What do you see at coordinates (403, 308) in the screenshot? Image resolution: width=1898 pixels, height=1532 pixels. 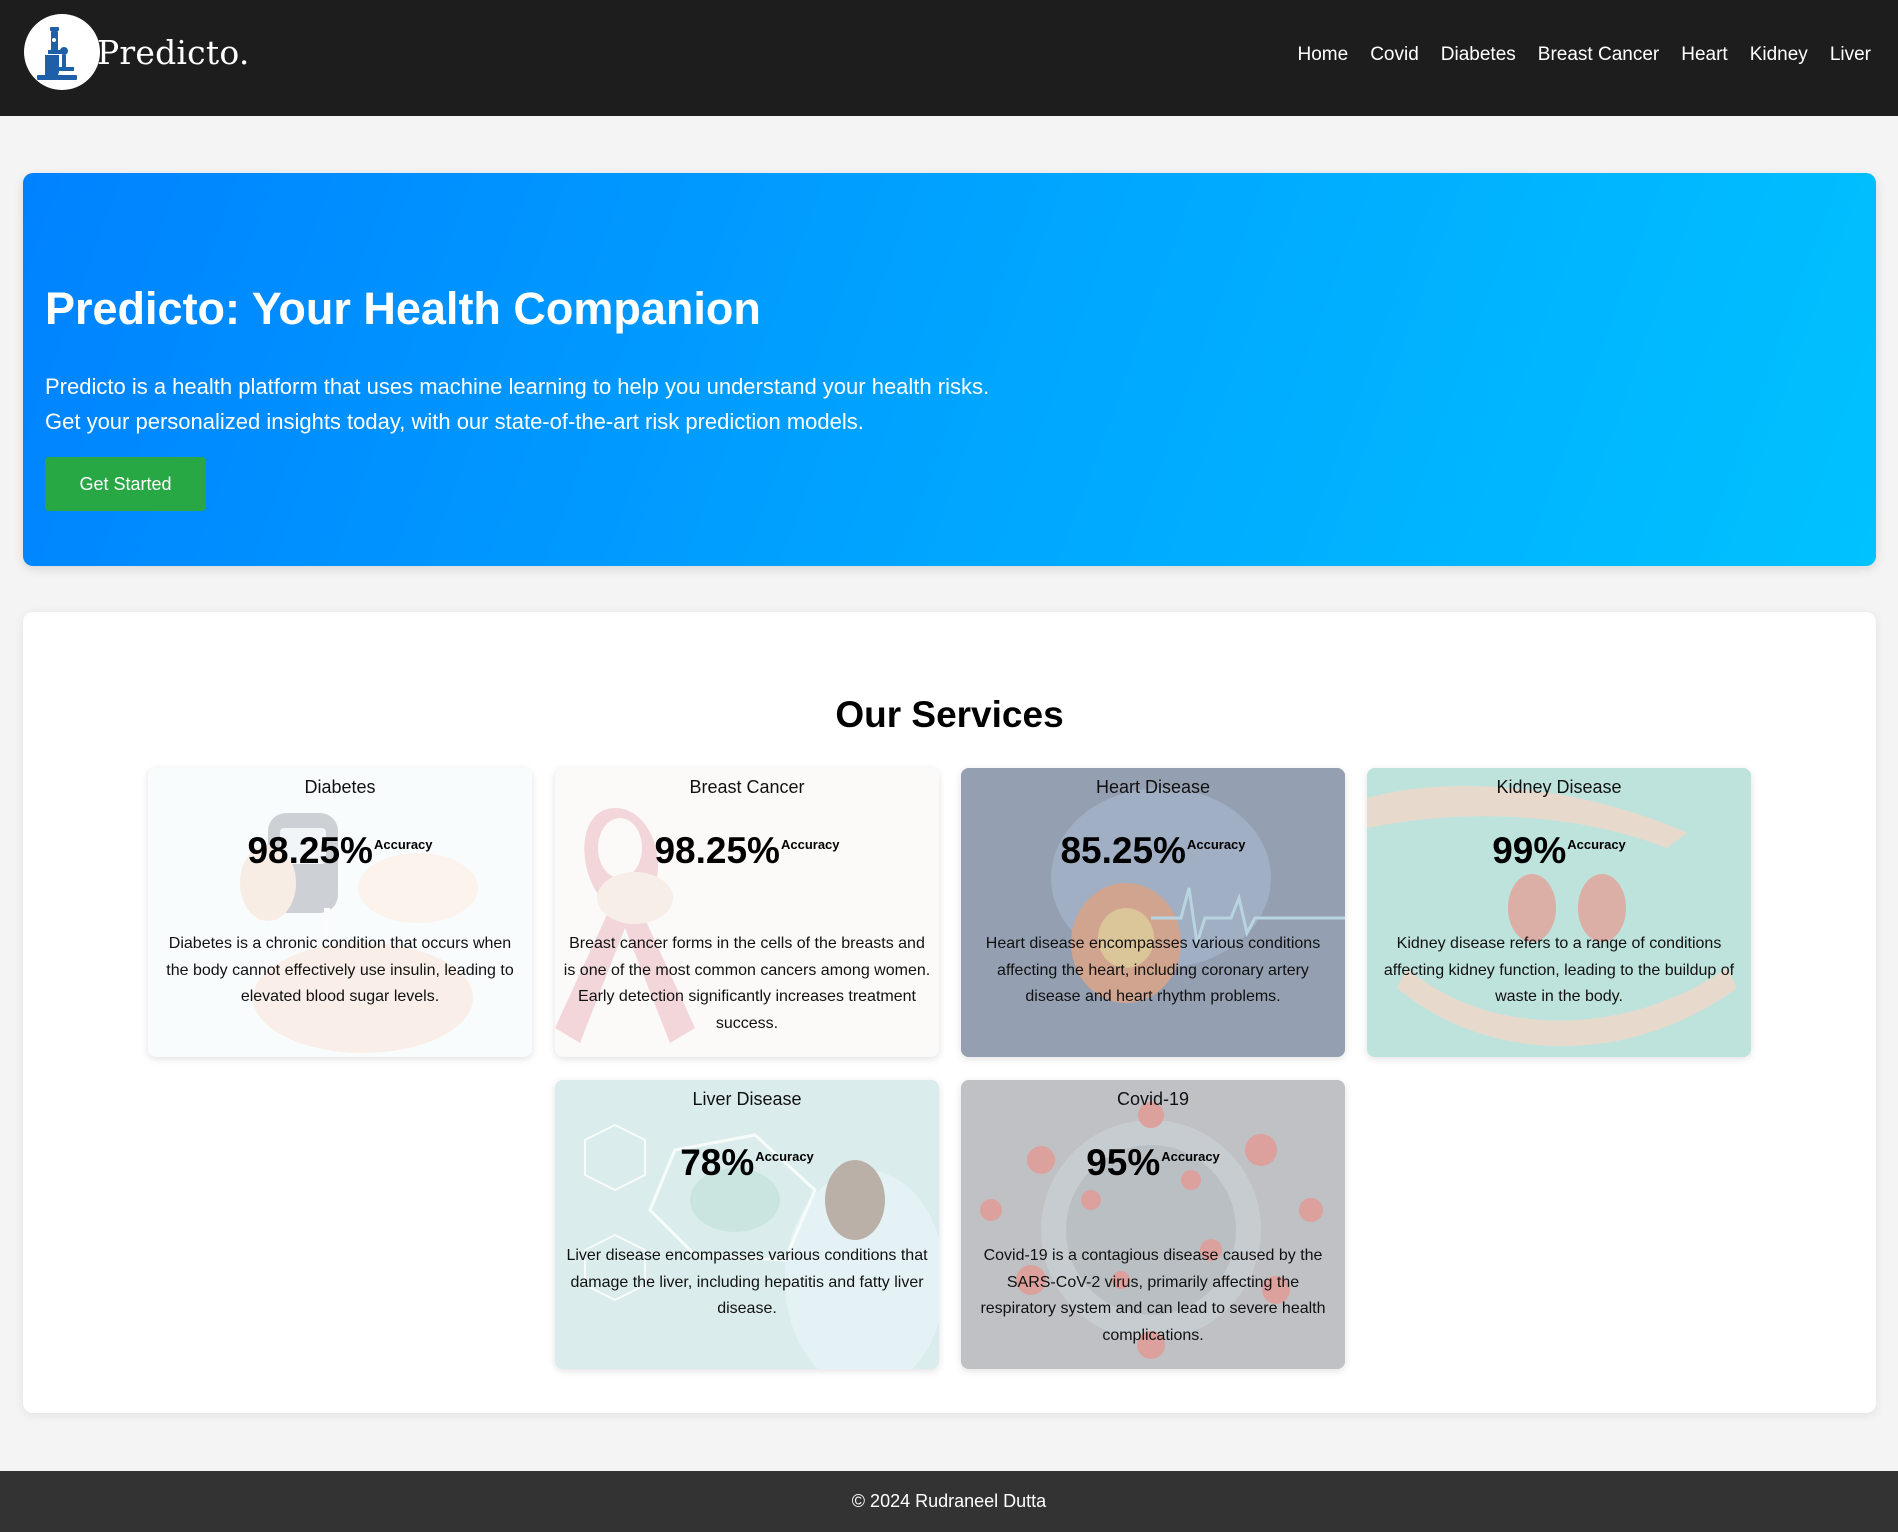 I see `hero-title: Predicto: Your Health Companion` at bounding box center [403, 308].